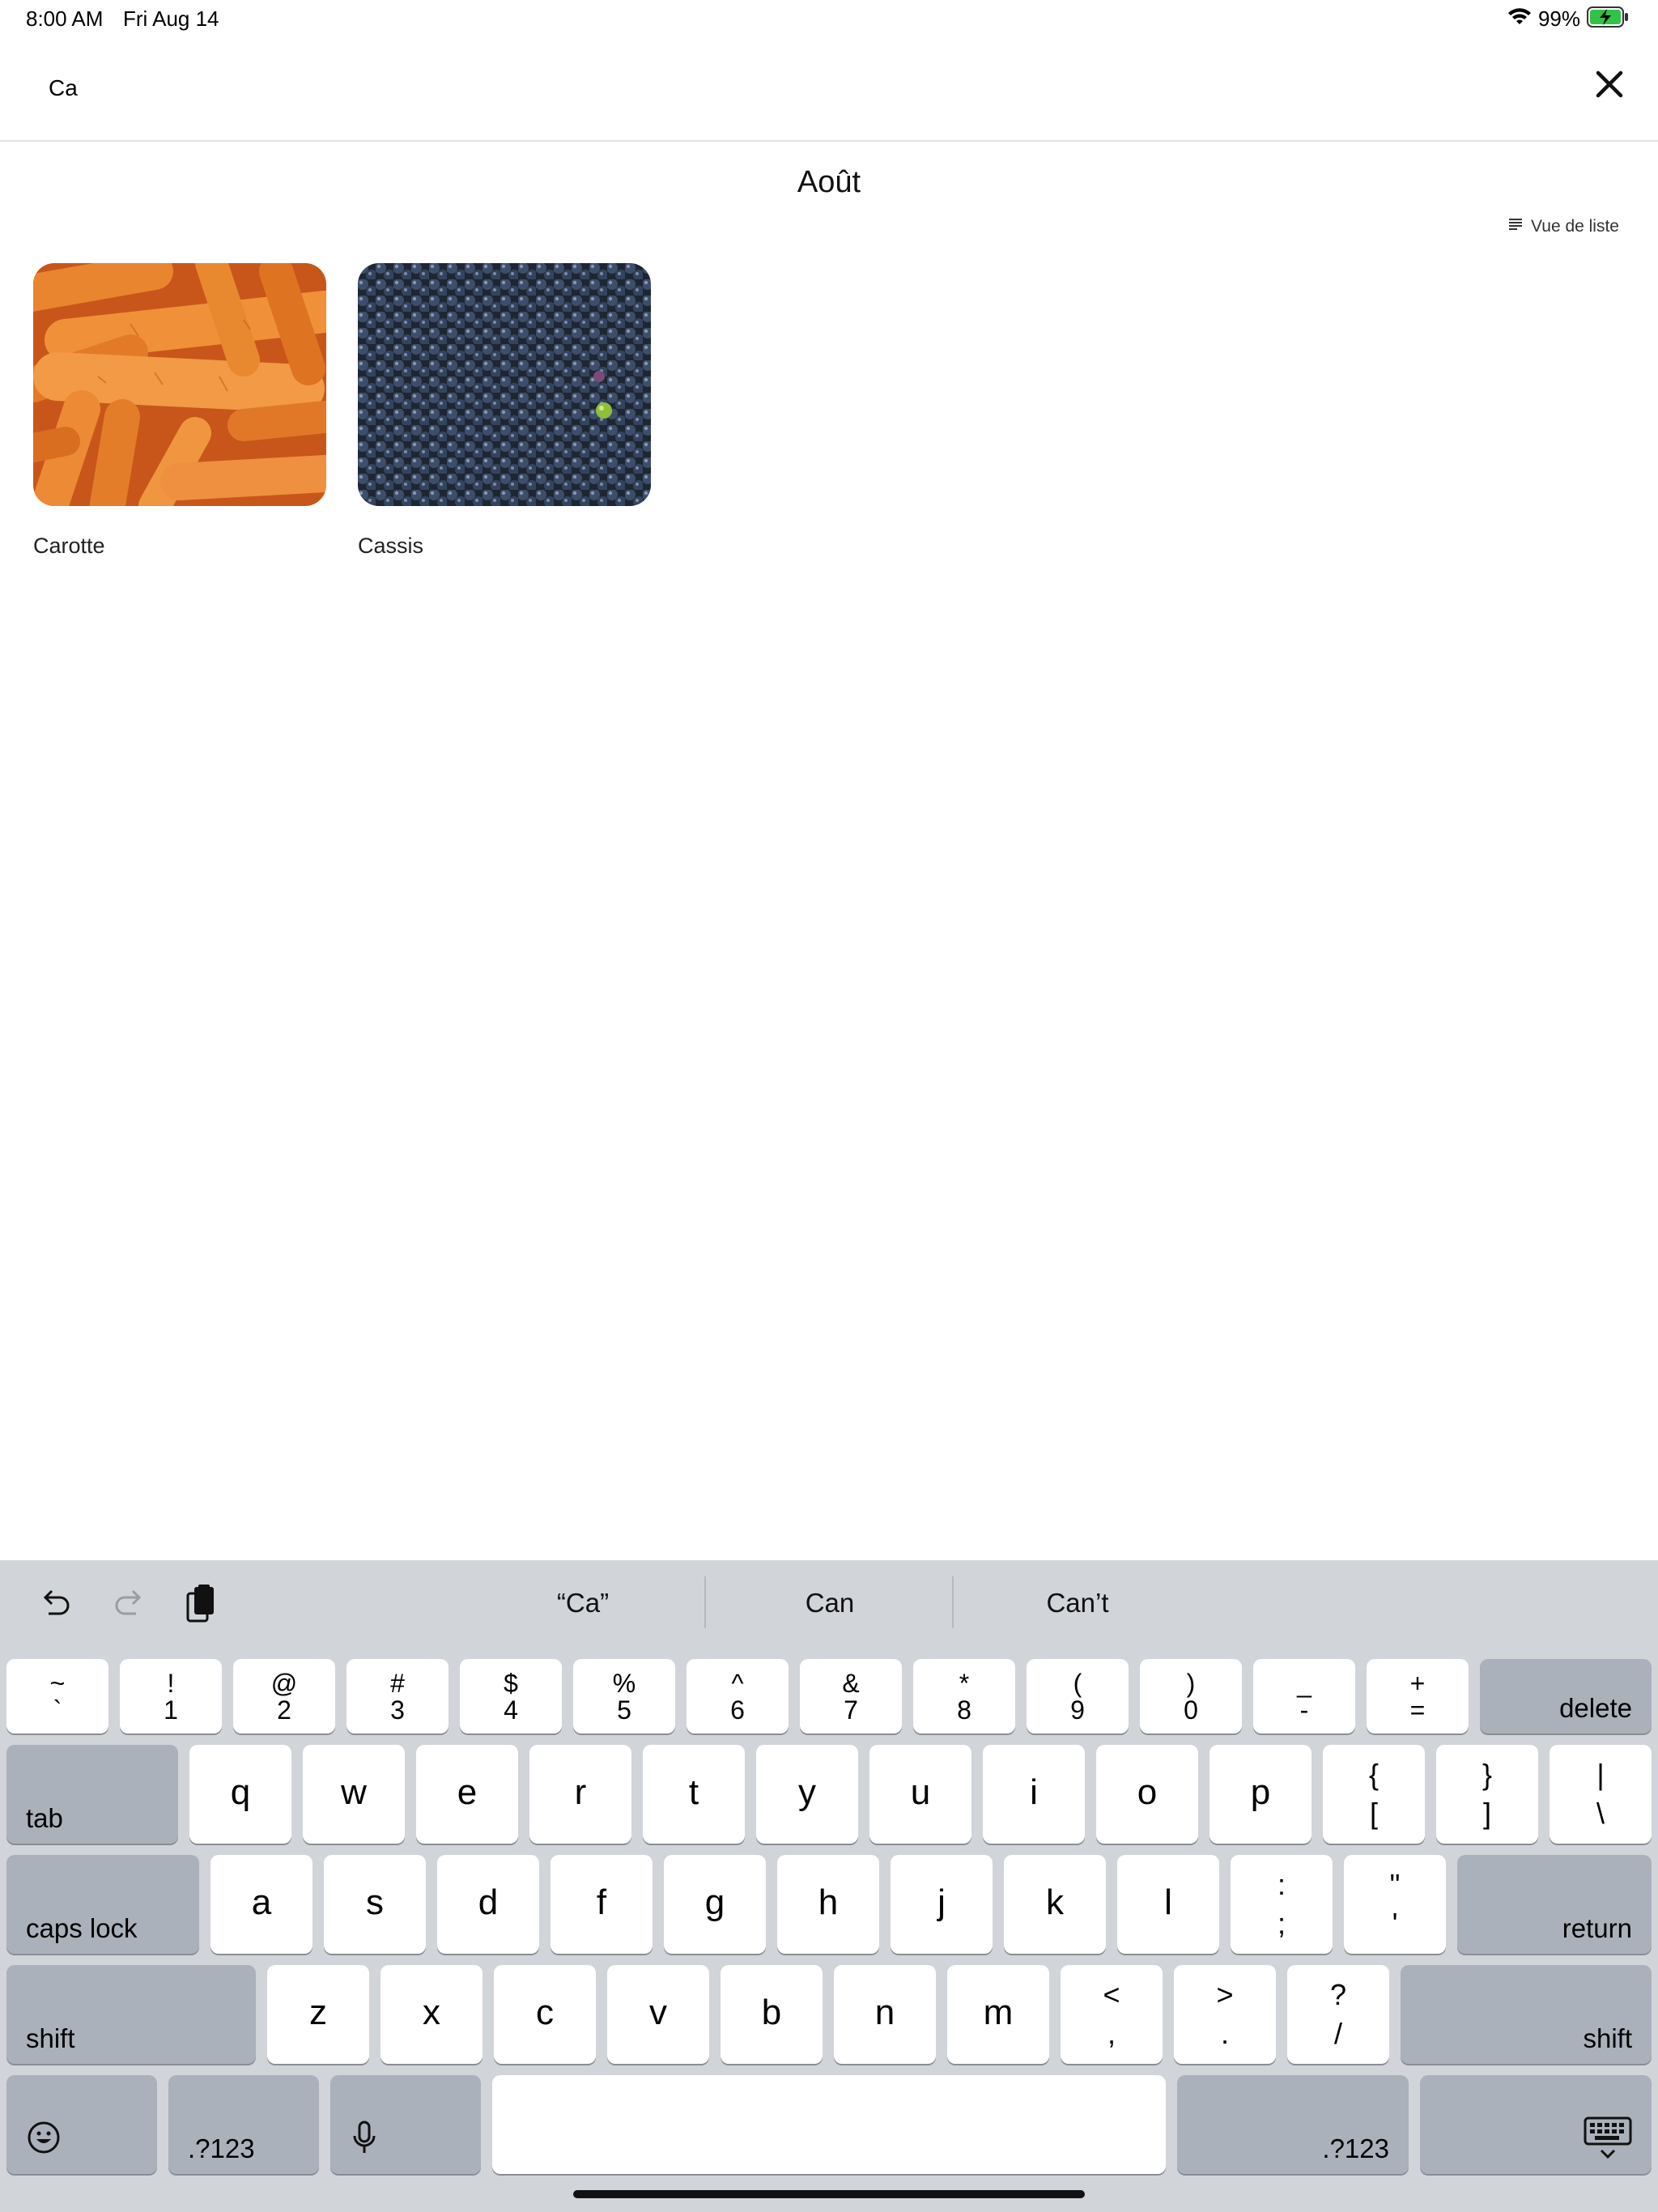  Describe the element at coordinates (1338, 2014) in the screenshot. I see `key-slash: ? /` at that location.